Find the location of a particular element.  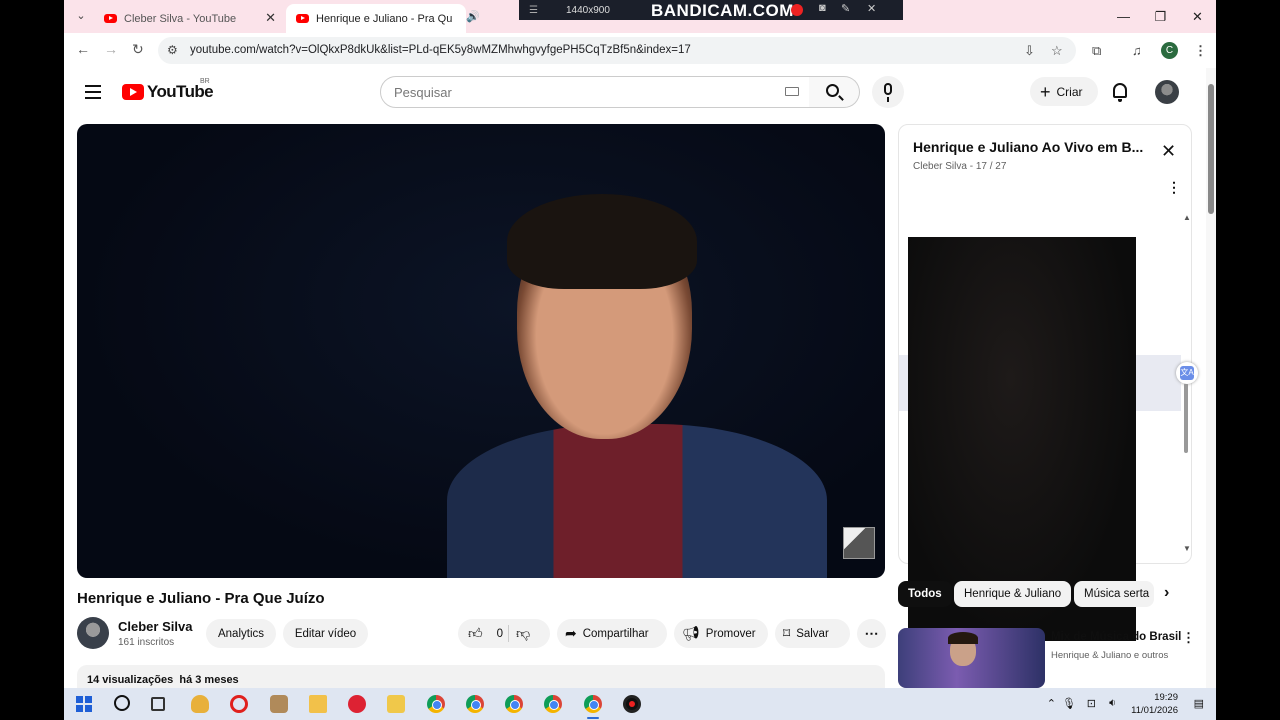

singer-hair is located at coordinates (602, 241).